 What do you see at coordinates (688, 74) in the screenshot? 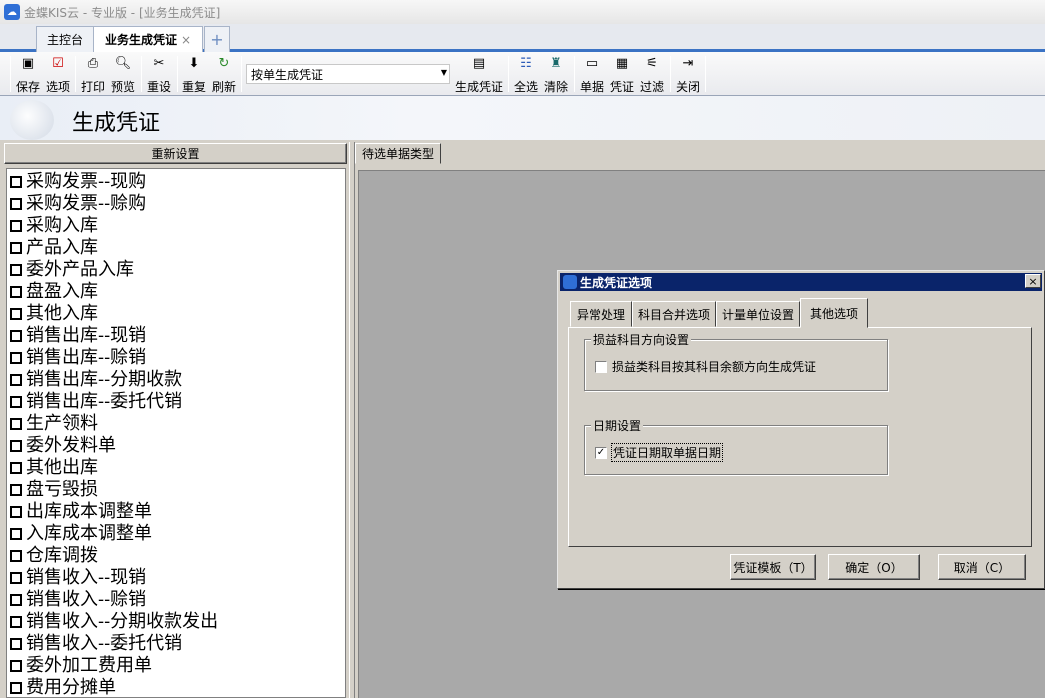
I see `close-button: ⇥ 关闭` at bounding box center [688, 74].